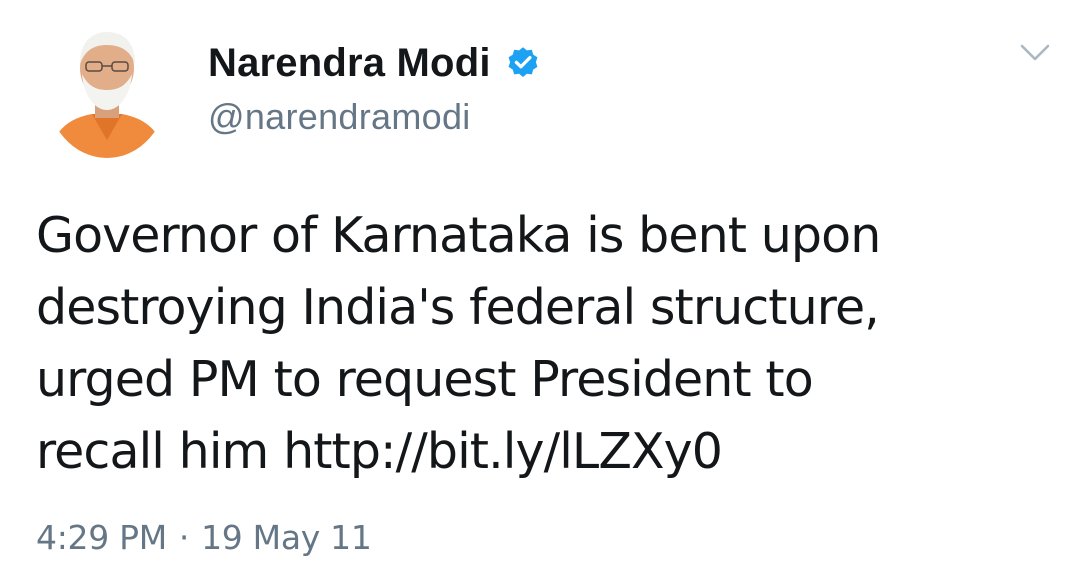 This screenshot has height=584, width=1080. Describe the element at coordinates (107, 95) in the screenshot. I see `profile-photo-icon` at that location.